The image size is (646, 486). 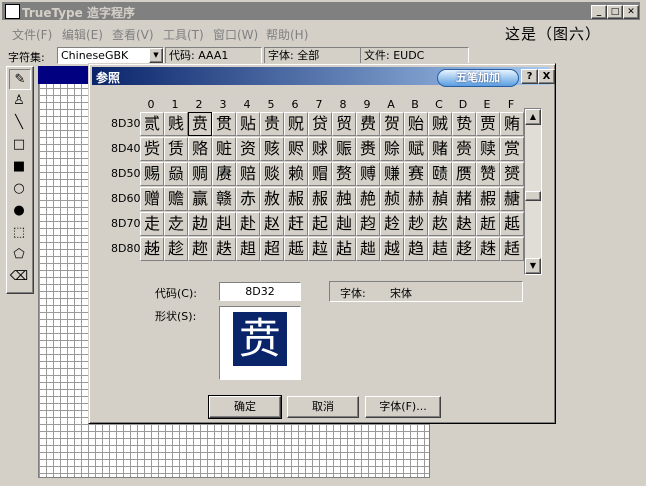 What do you see at coordinates (392, 124) in the screenshot?
I see `char-cell: 贺` at bounding box center [392, 124].